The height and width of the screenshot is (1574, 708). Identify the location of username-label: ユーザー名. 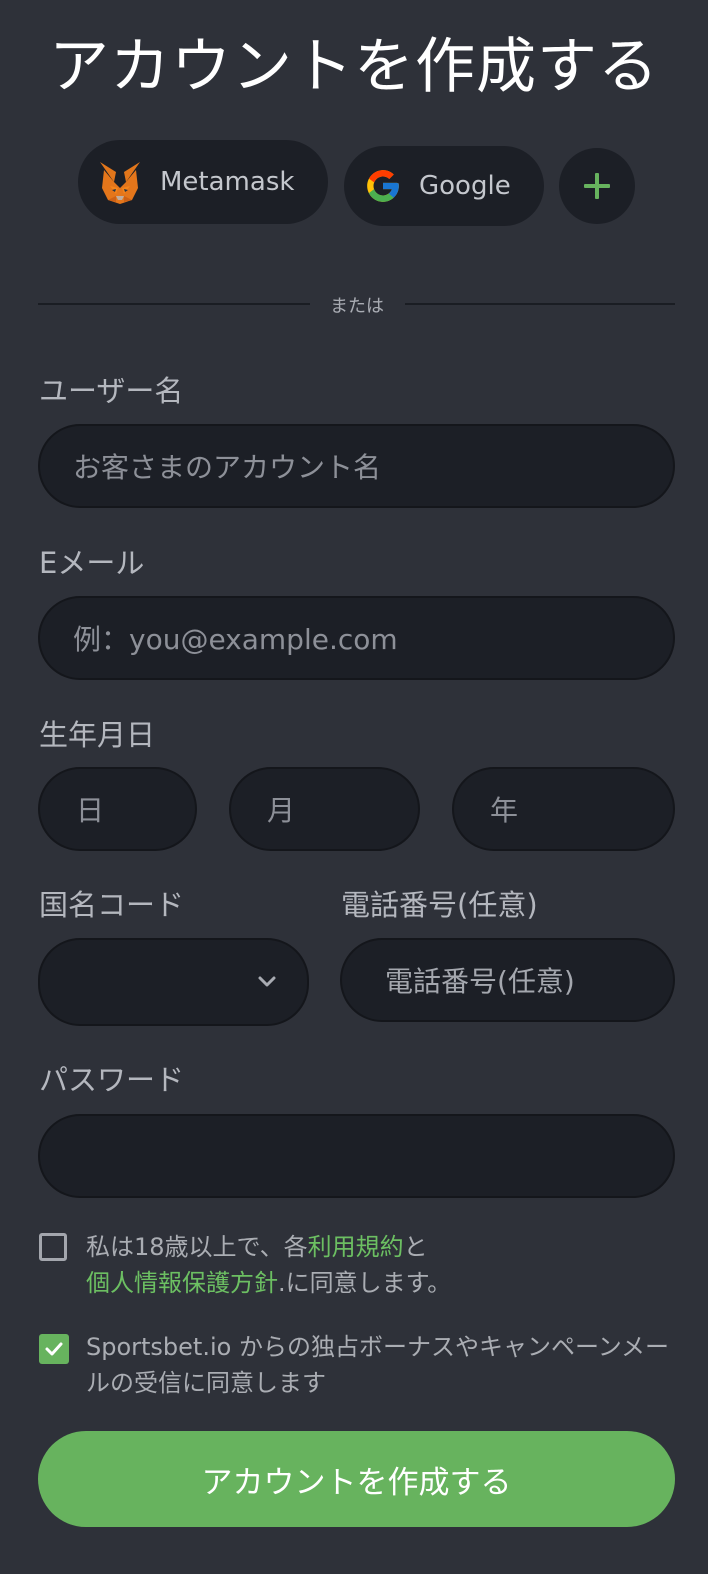
(111, 391).